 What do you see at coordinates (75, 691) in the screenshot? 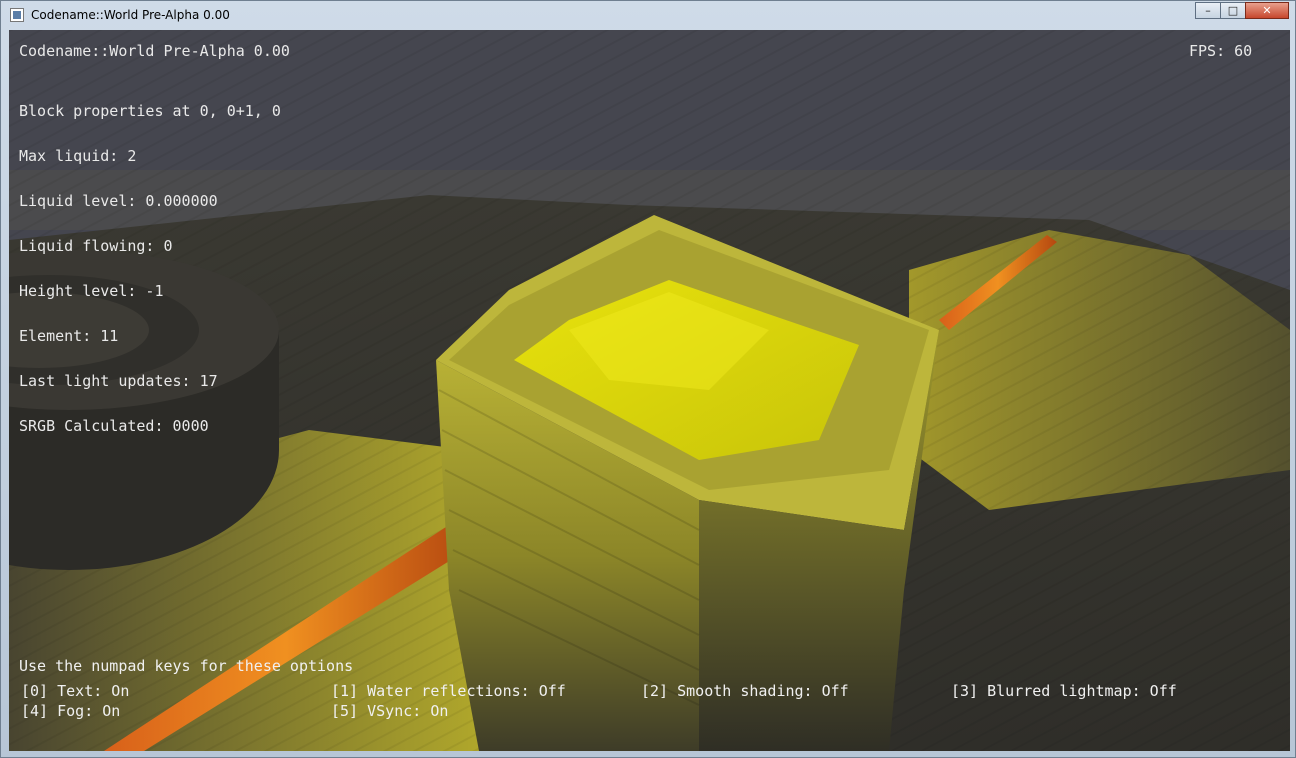
I see `option-text: [0] Text: On` at bounding box center [75, 691].